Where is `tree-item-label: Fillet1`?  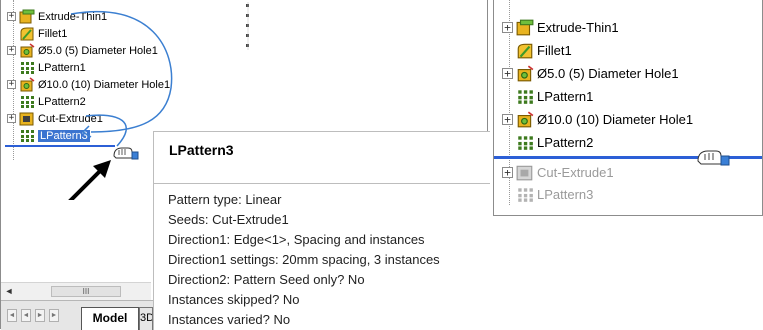 tree-item-label: Fillet1 is located at coordinates (554, 50).